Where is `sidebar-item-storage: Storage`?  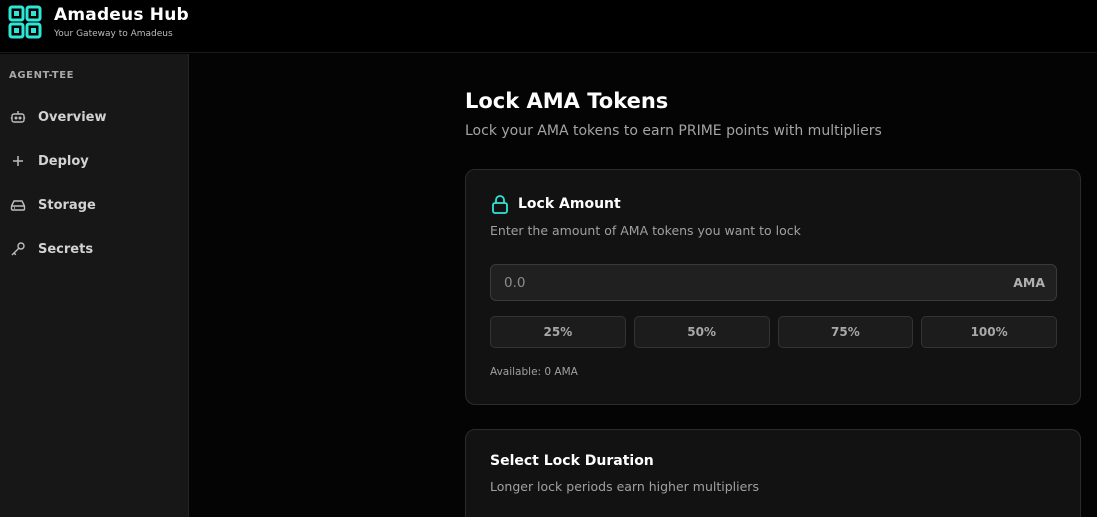
sidebar-item-storage: Storage is located at coordinates (94, 205).